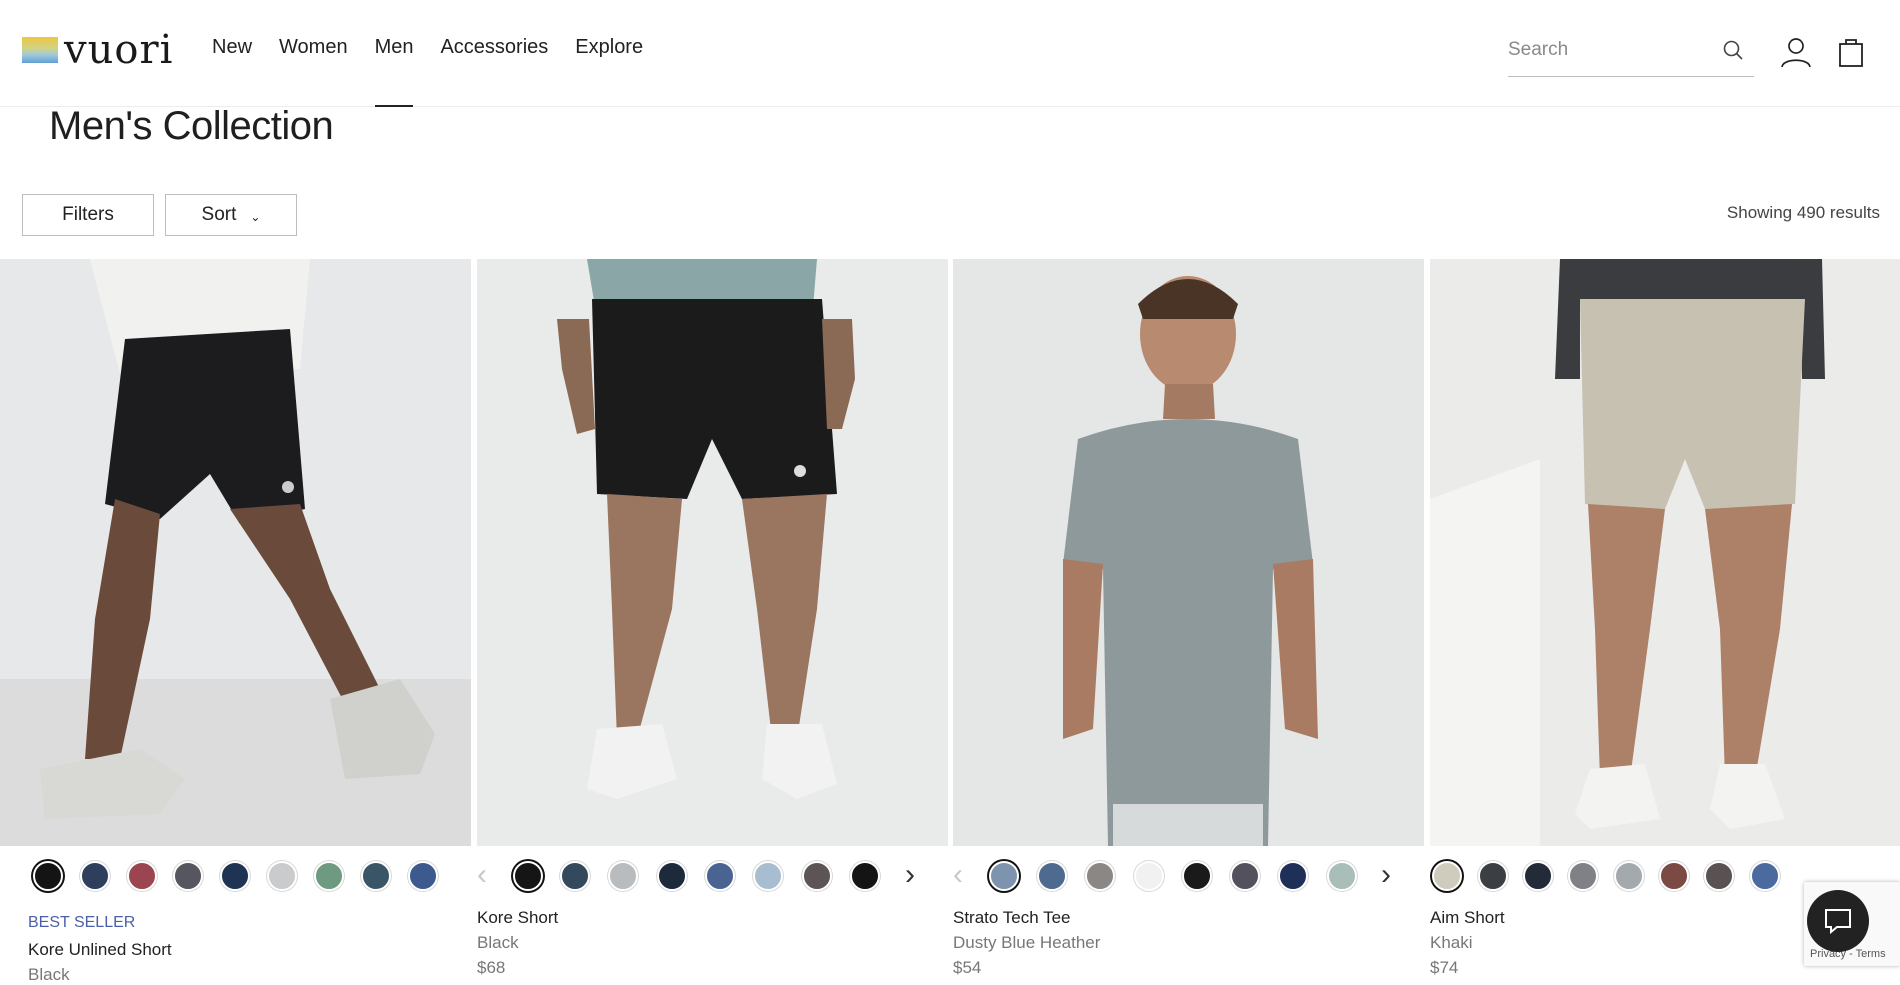 The width and height of the screenshot is (1900, 985). What do you see at coordinates (100, 950) in the screenshot?
I see `product-name: Kore Unlined Short` at bounding box center [100, 950].